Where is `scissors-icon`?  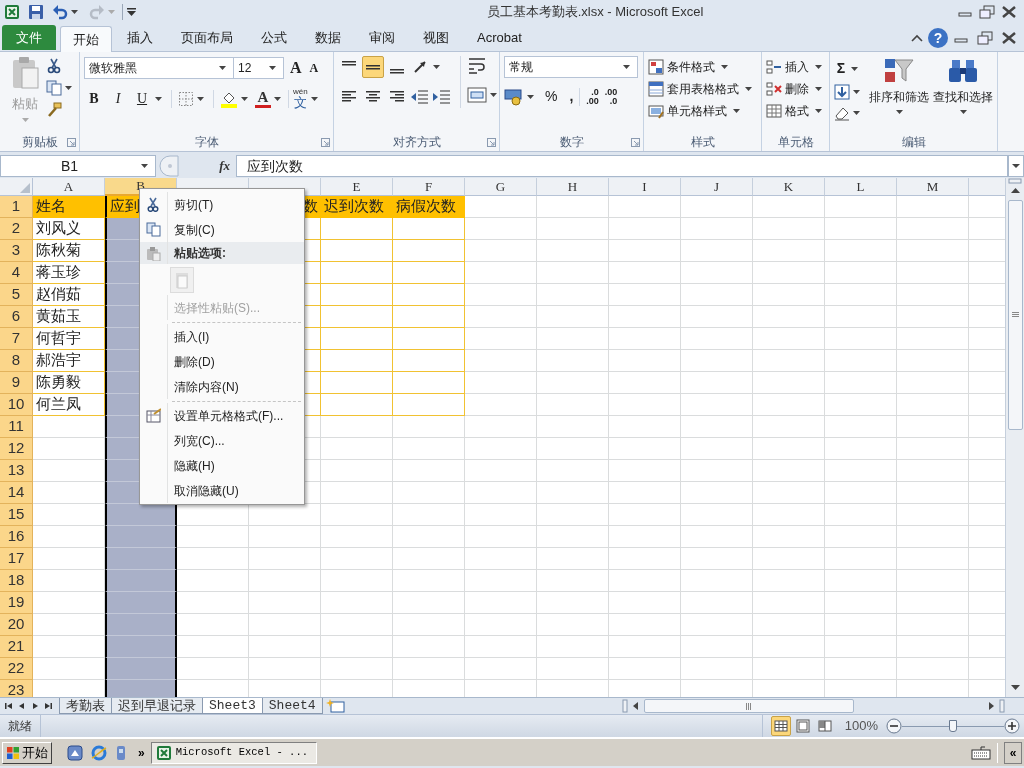 scissors-icon is located at coordinates (54, 66).